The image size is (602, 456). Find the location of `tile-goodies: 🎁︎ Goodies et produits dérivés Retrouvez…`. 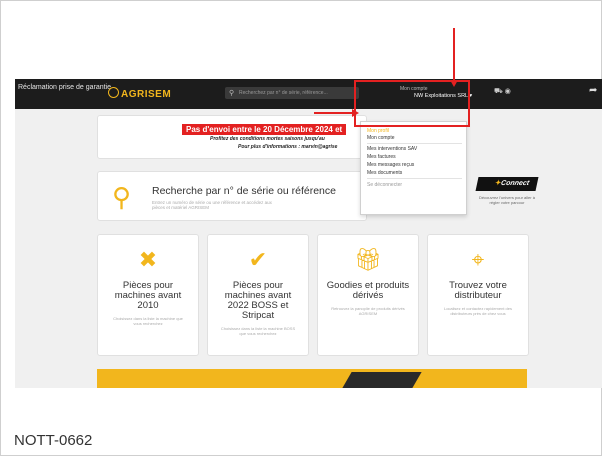

tile-goodies: 🎁︎ Goodies et produits dérivés Retrouvez… is located at coordinates (368, 295).